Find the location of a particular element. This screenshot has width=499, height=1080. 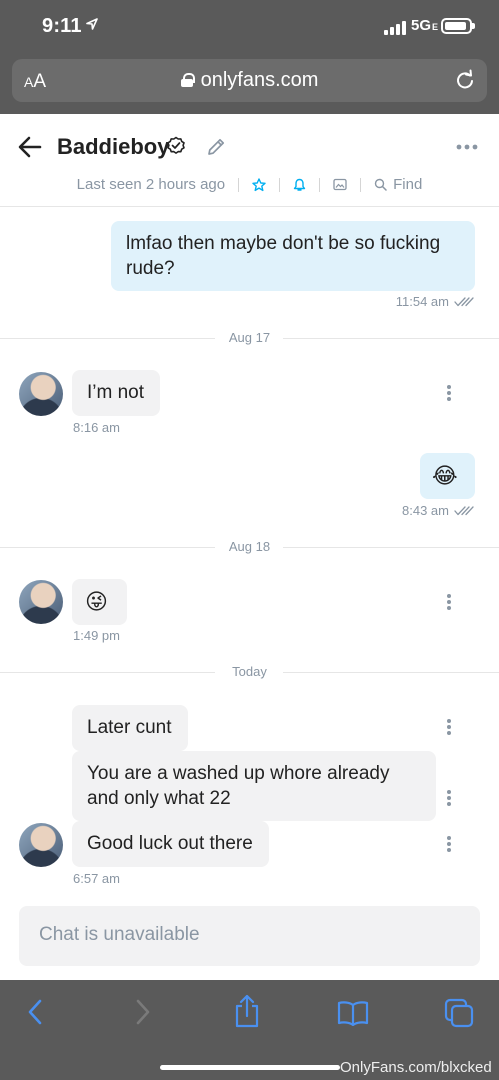

edit-pencil-icon is located at coordinates (216, 147).